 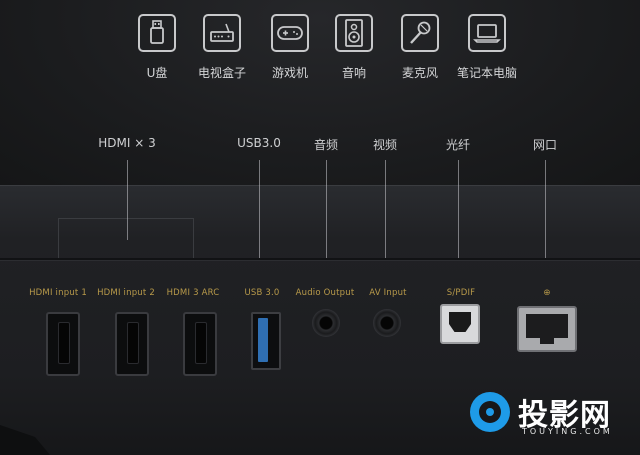 I want to click on panel-ridge-highlight, so click(x=320, y=260).